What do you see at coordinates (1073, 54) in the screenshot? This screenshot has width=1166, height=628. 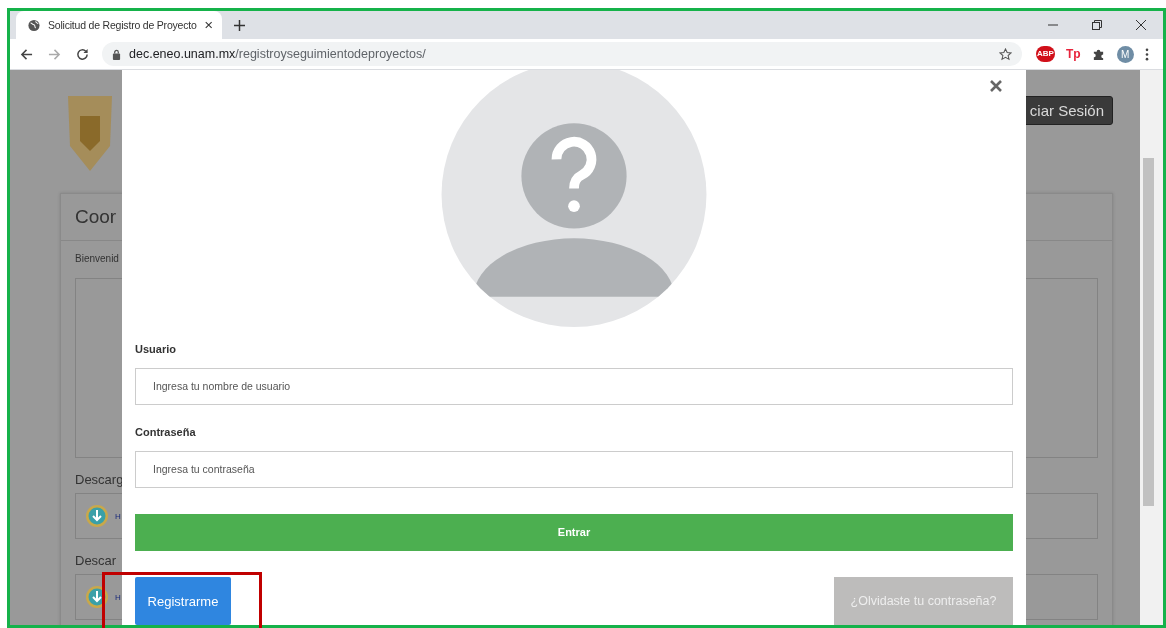 I see `extension-icon: Tp` at bounding box center [1073, 54].